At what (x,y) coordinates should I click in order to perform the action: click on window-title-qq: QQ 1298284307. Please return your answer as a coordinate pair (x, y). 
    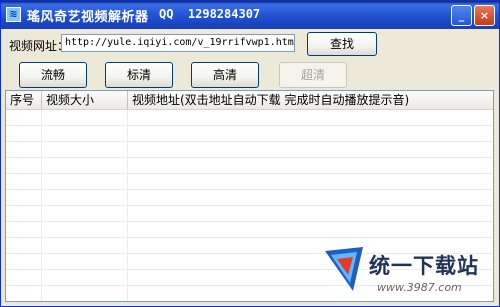
    Looking at the image, I should click on (210, 14).